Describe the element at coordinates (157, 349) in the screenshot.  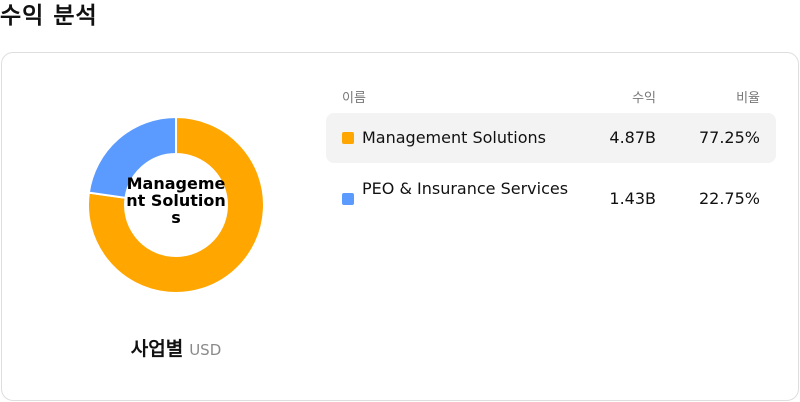
I see `segment-type-label: 사업별` at that location.